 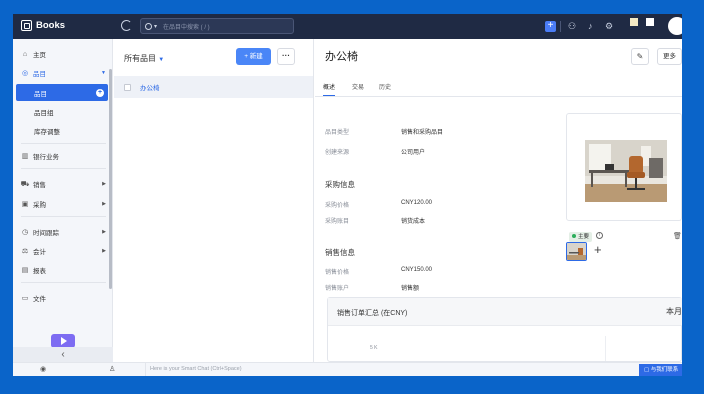 What do you see at coordinates (62, 111) in the screenshot?
I see `sidebar-subitem-item-groups: 品目组` at bounding box center [62, 111].